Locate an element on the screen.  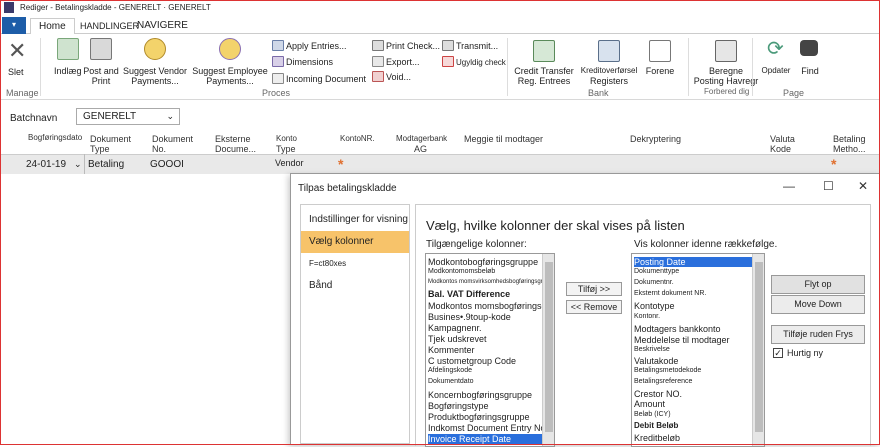
list-item: Indkomst Document Entry No is located at coordinates (487, 428).